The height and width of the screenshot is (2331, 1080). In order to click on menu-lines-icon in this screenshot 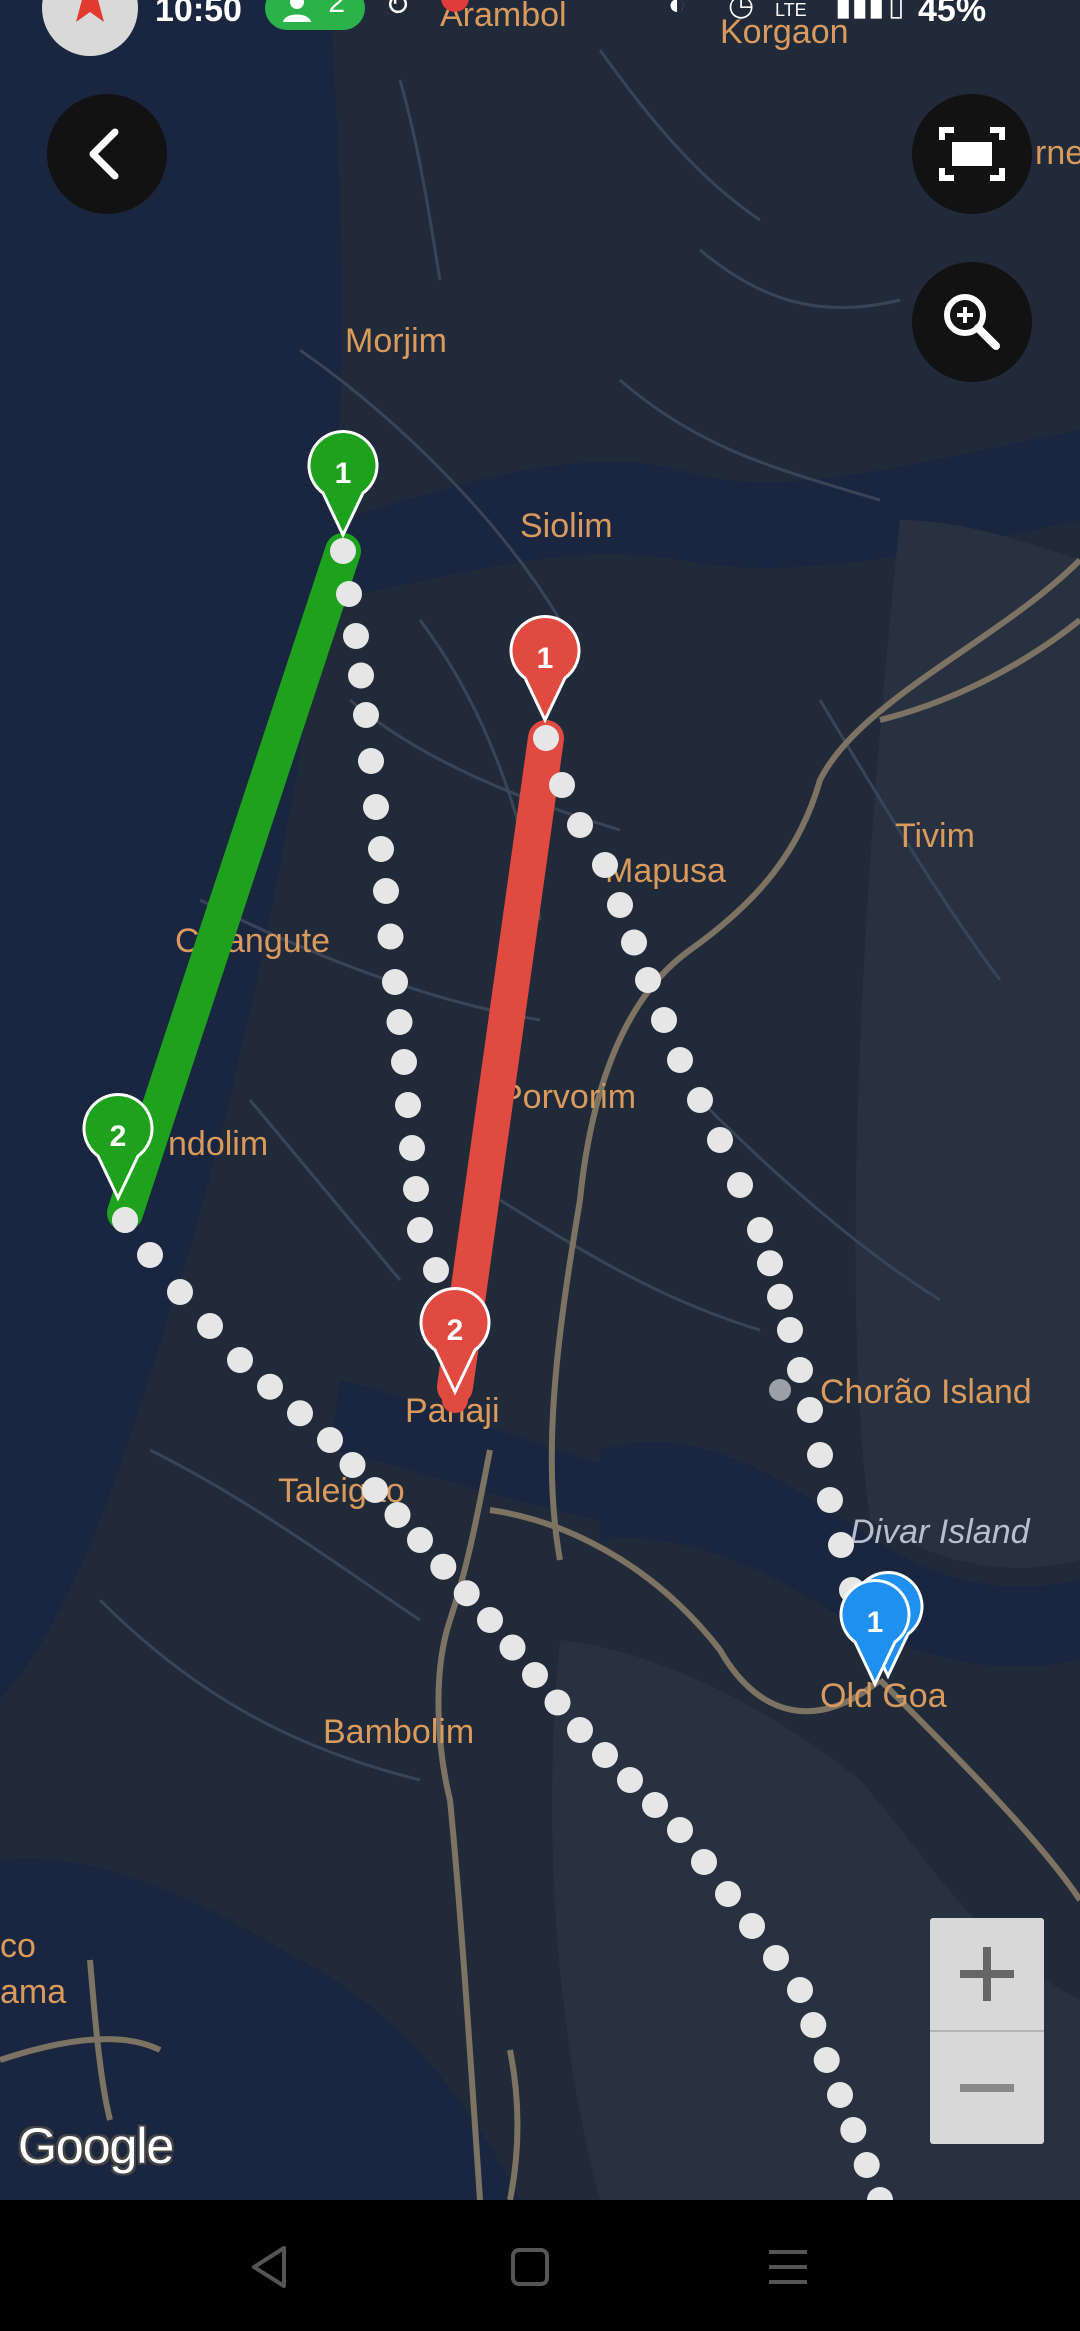, I will do `click(788, 2267)`.